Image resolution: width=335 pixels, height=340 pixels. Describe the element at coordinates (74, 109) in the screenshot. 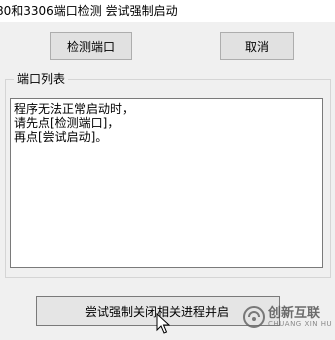

I see `text-line-1: 程序无法正常启动时，` at that location.